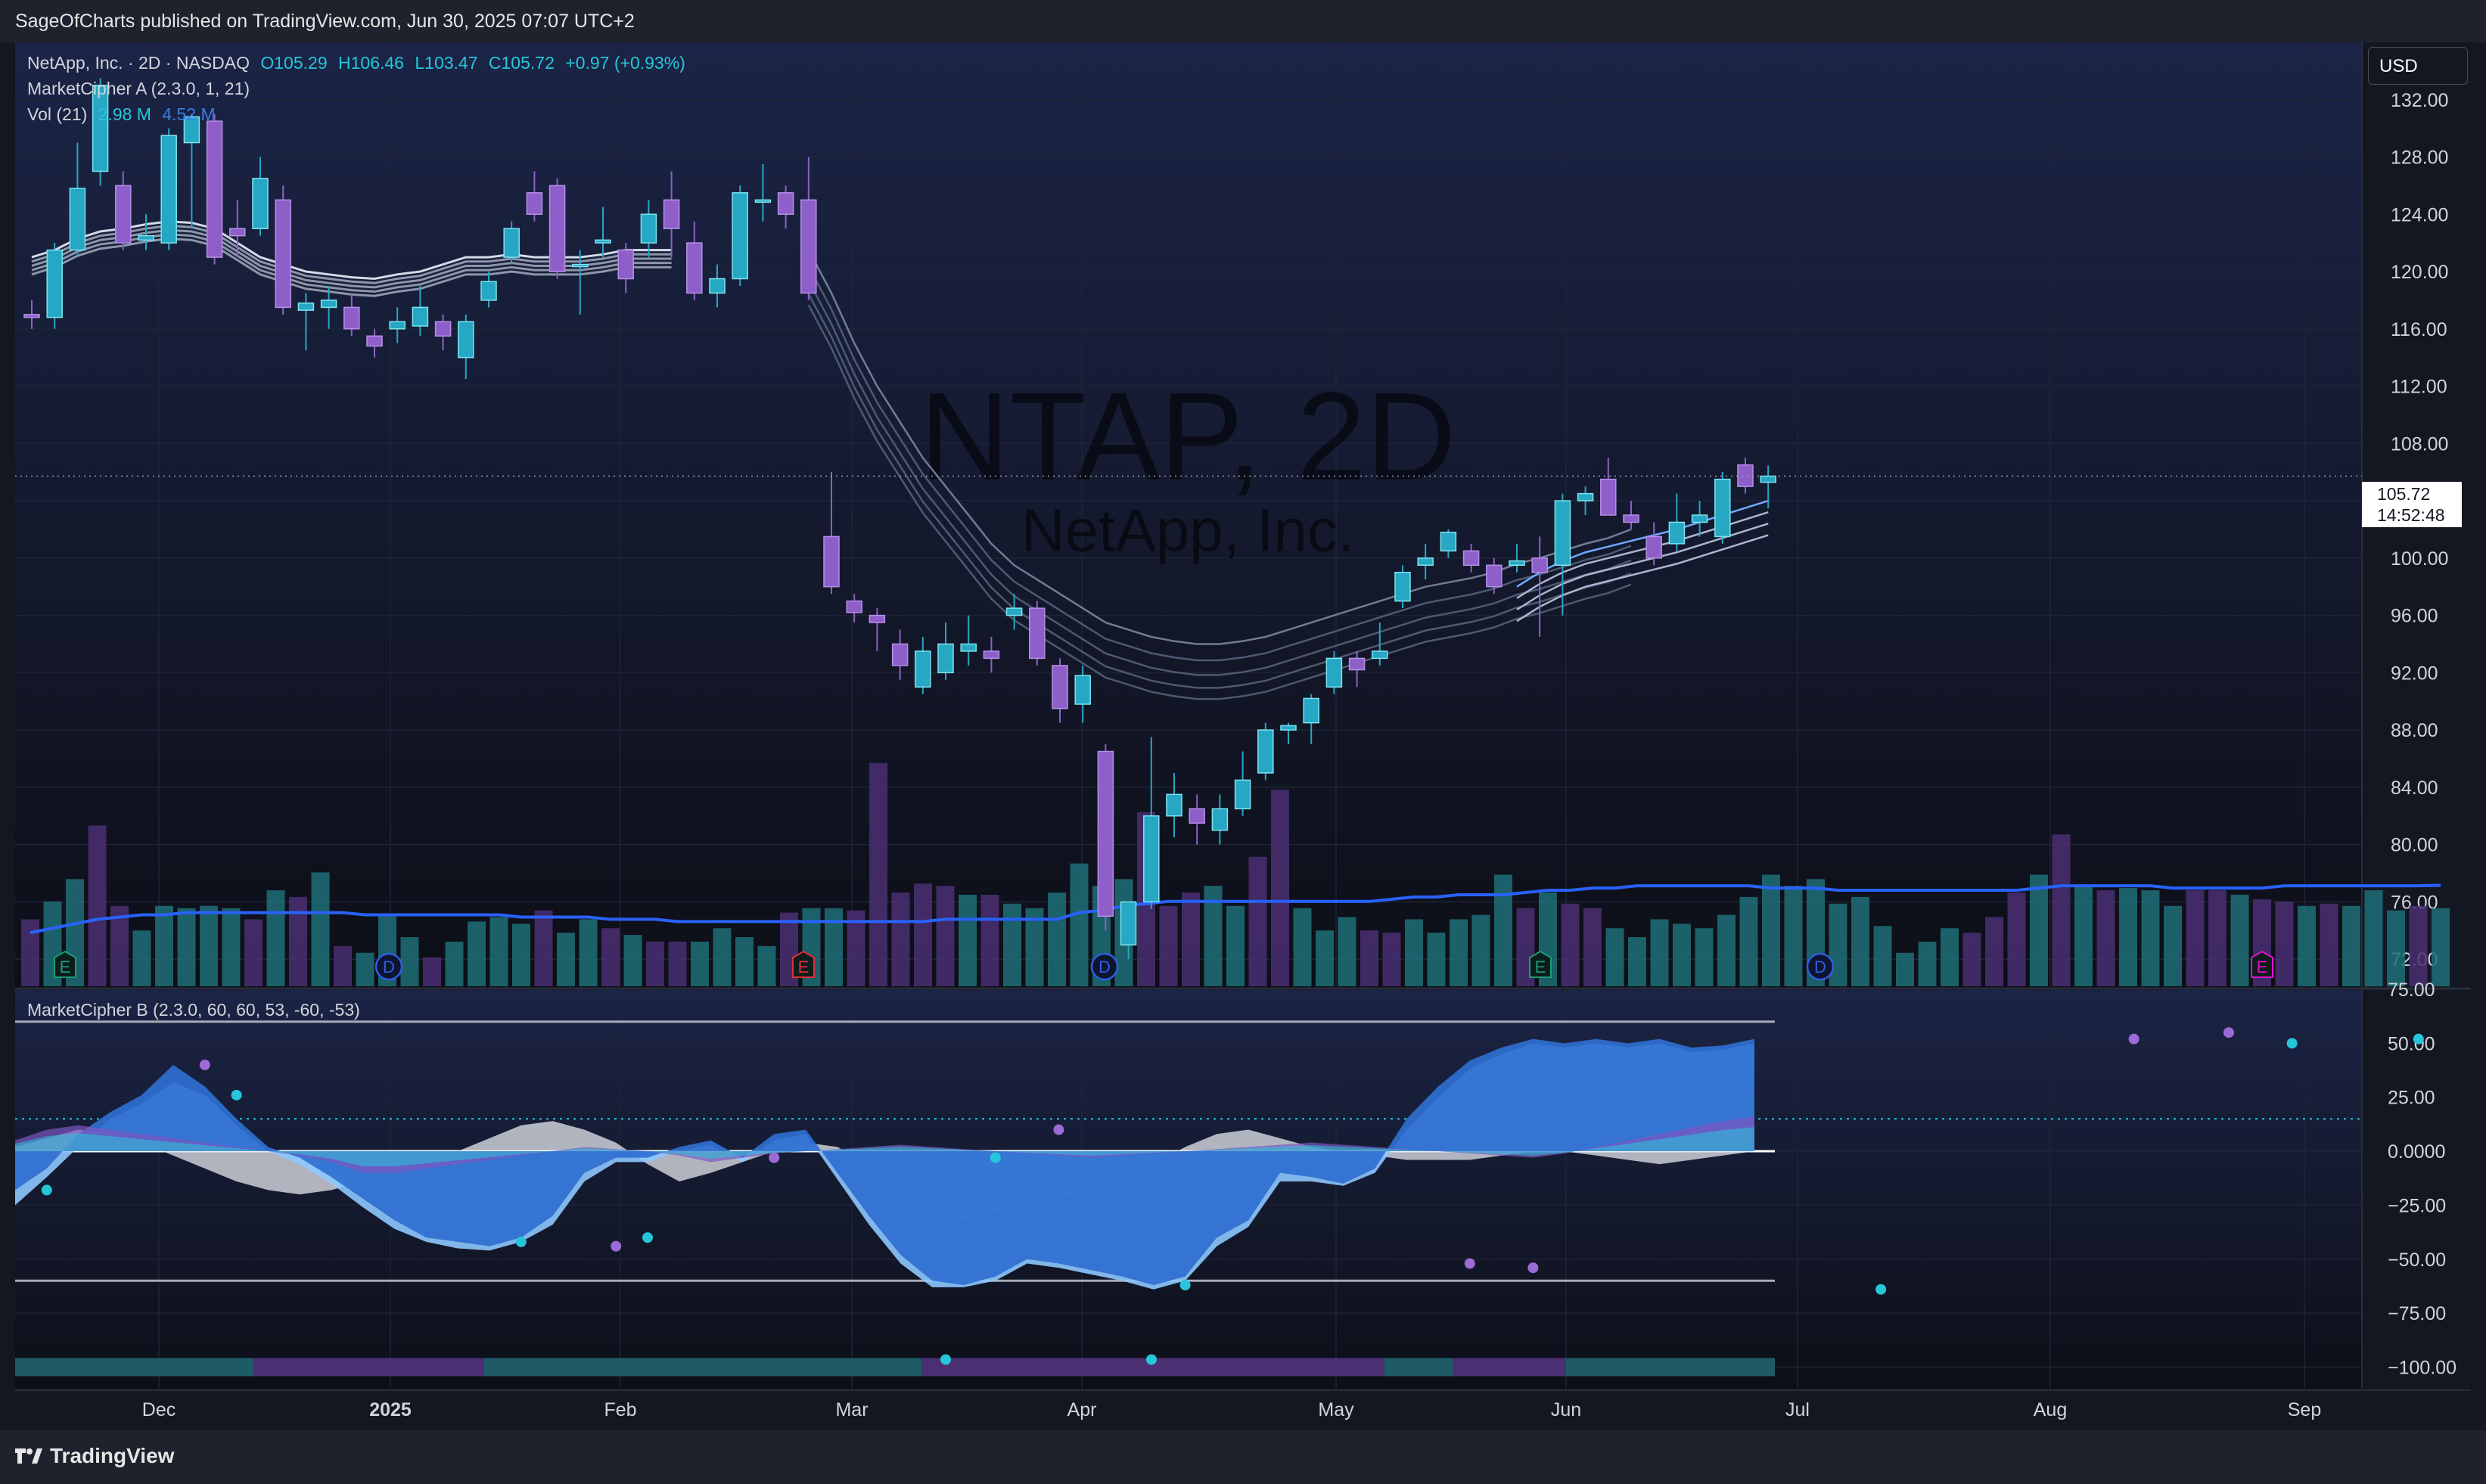 The height and width of the screenshot is (1484, 2486). What do you see at coordinates (2418, 66) in the screenshot?
I see `currency-selector: USD` at bounding box center [2418, 66].